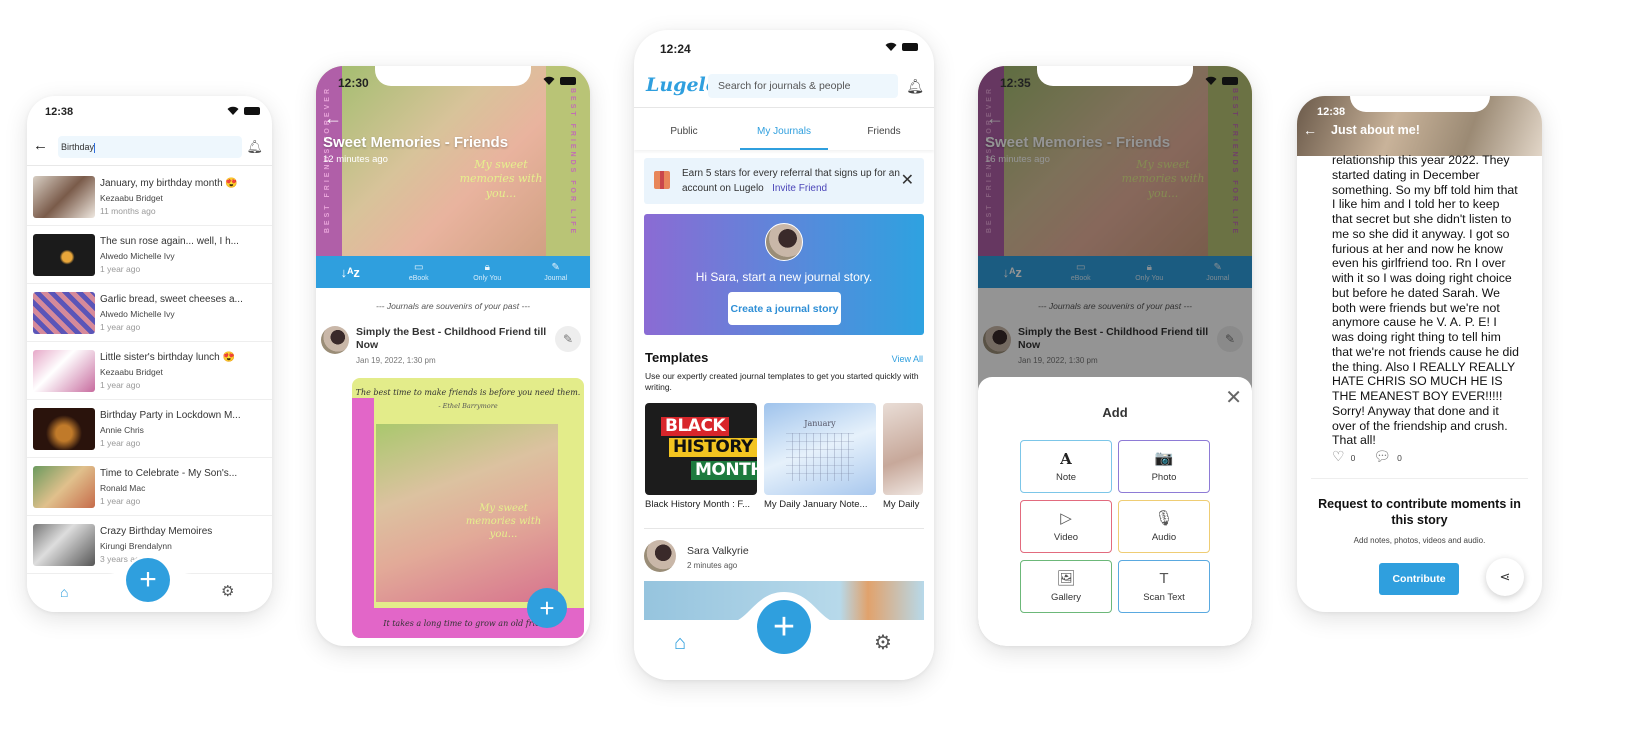 Image resolution: width=1626 pixels, height=735 pixels. I want to click on gallery-icon: 🖼, so click(1066, 578).